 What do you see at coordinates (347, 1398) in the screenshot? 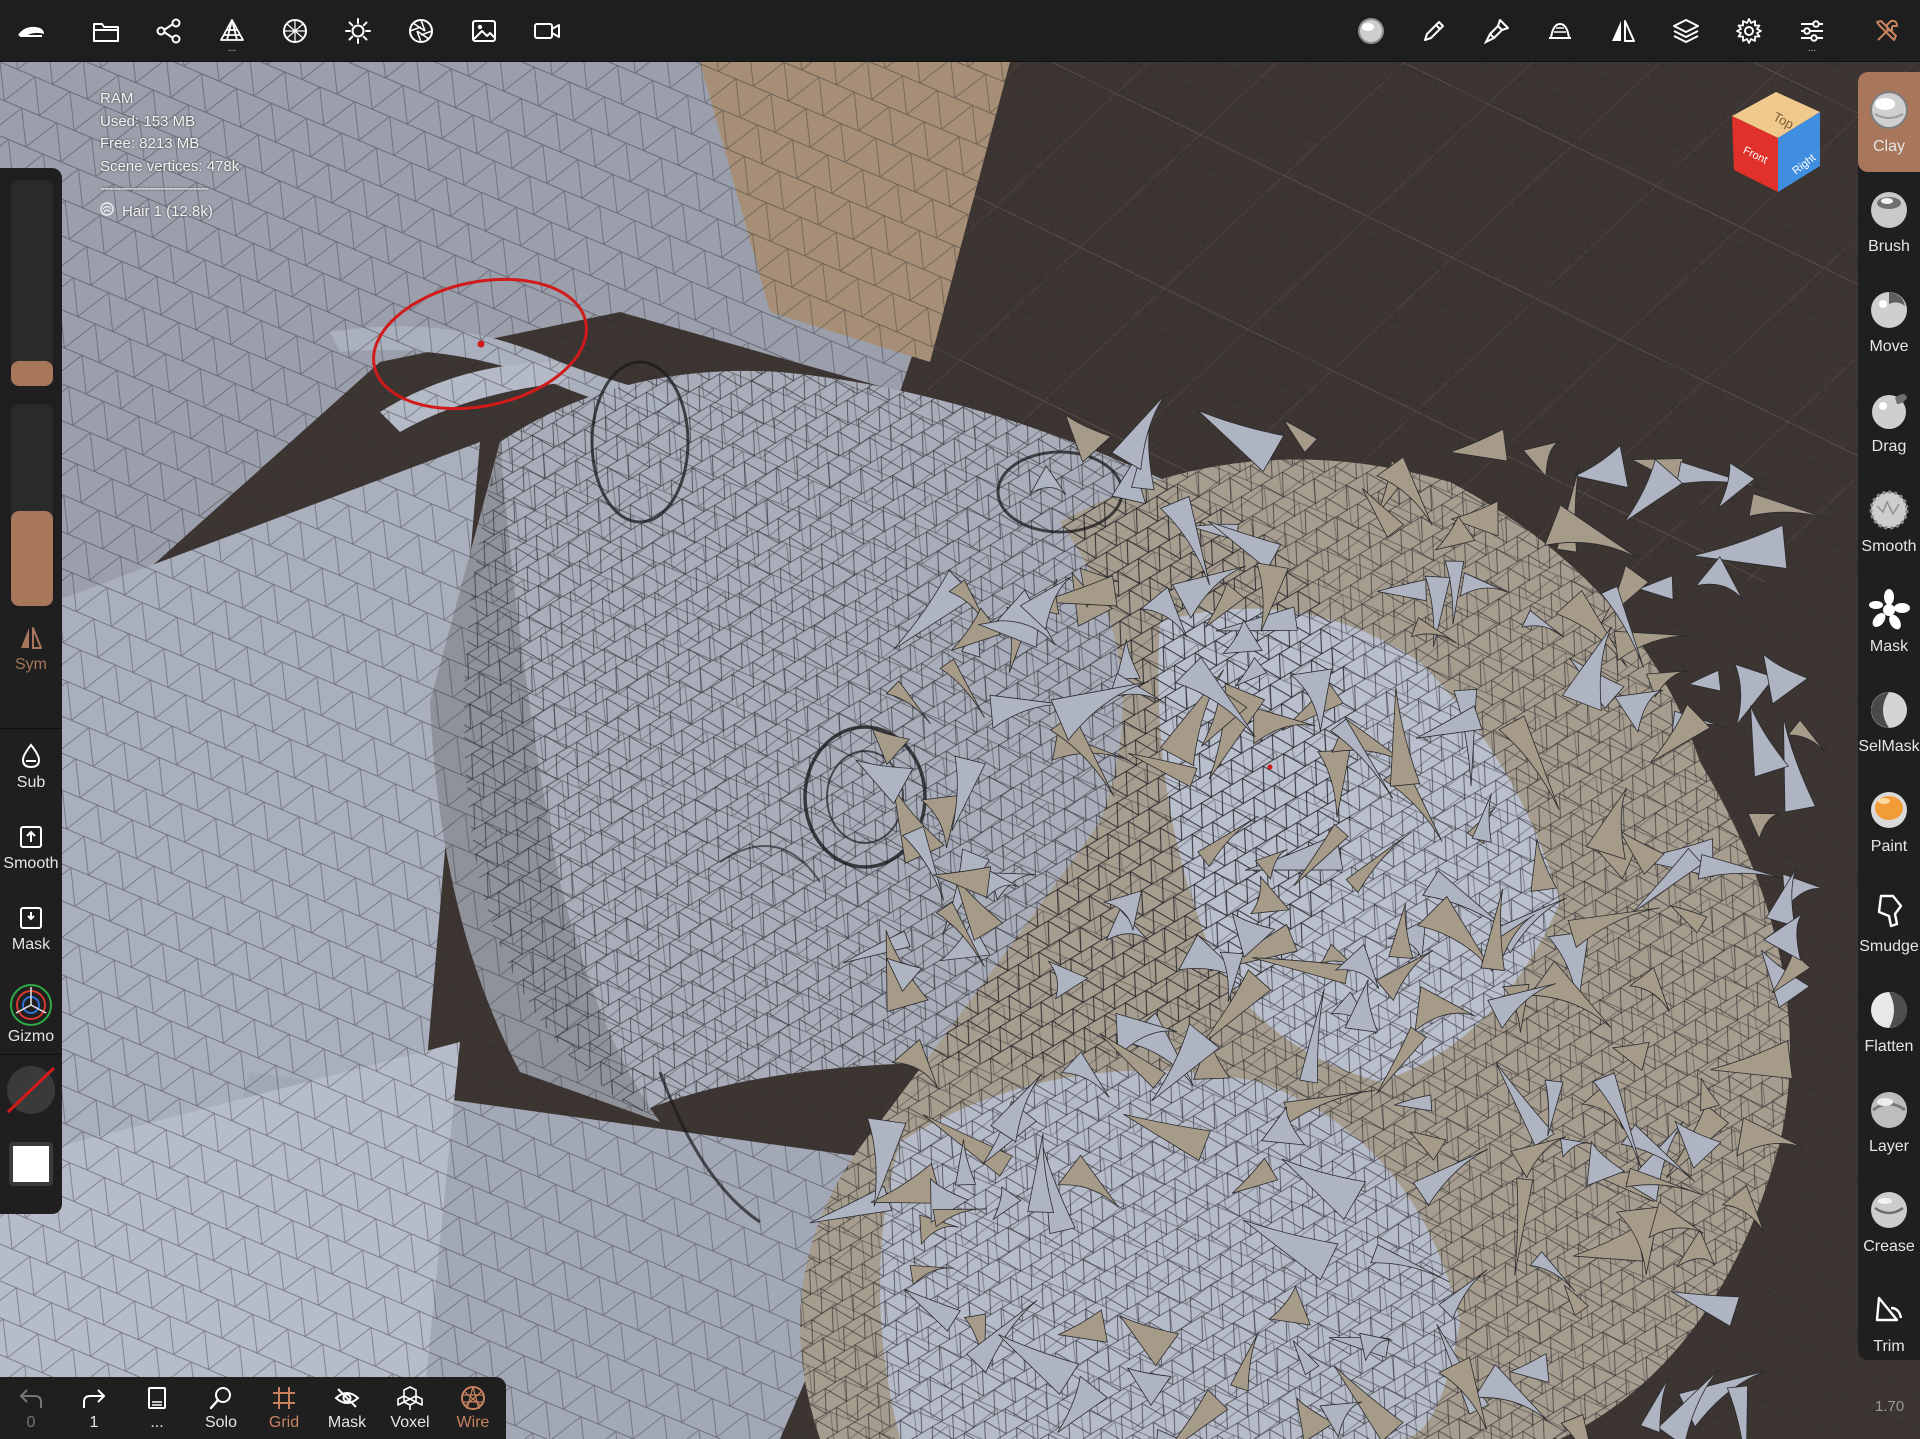
I see `eye-off-icon` at bounding box center [347, 1398].